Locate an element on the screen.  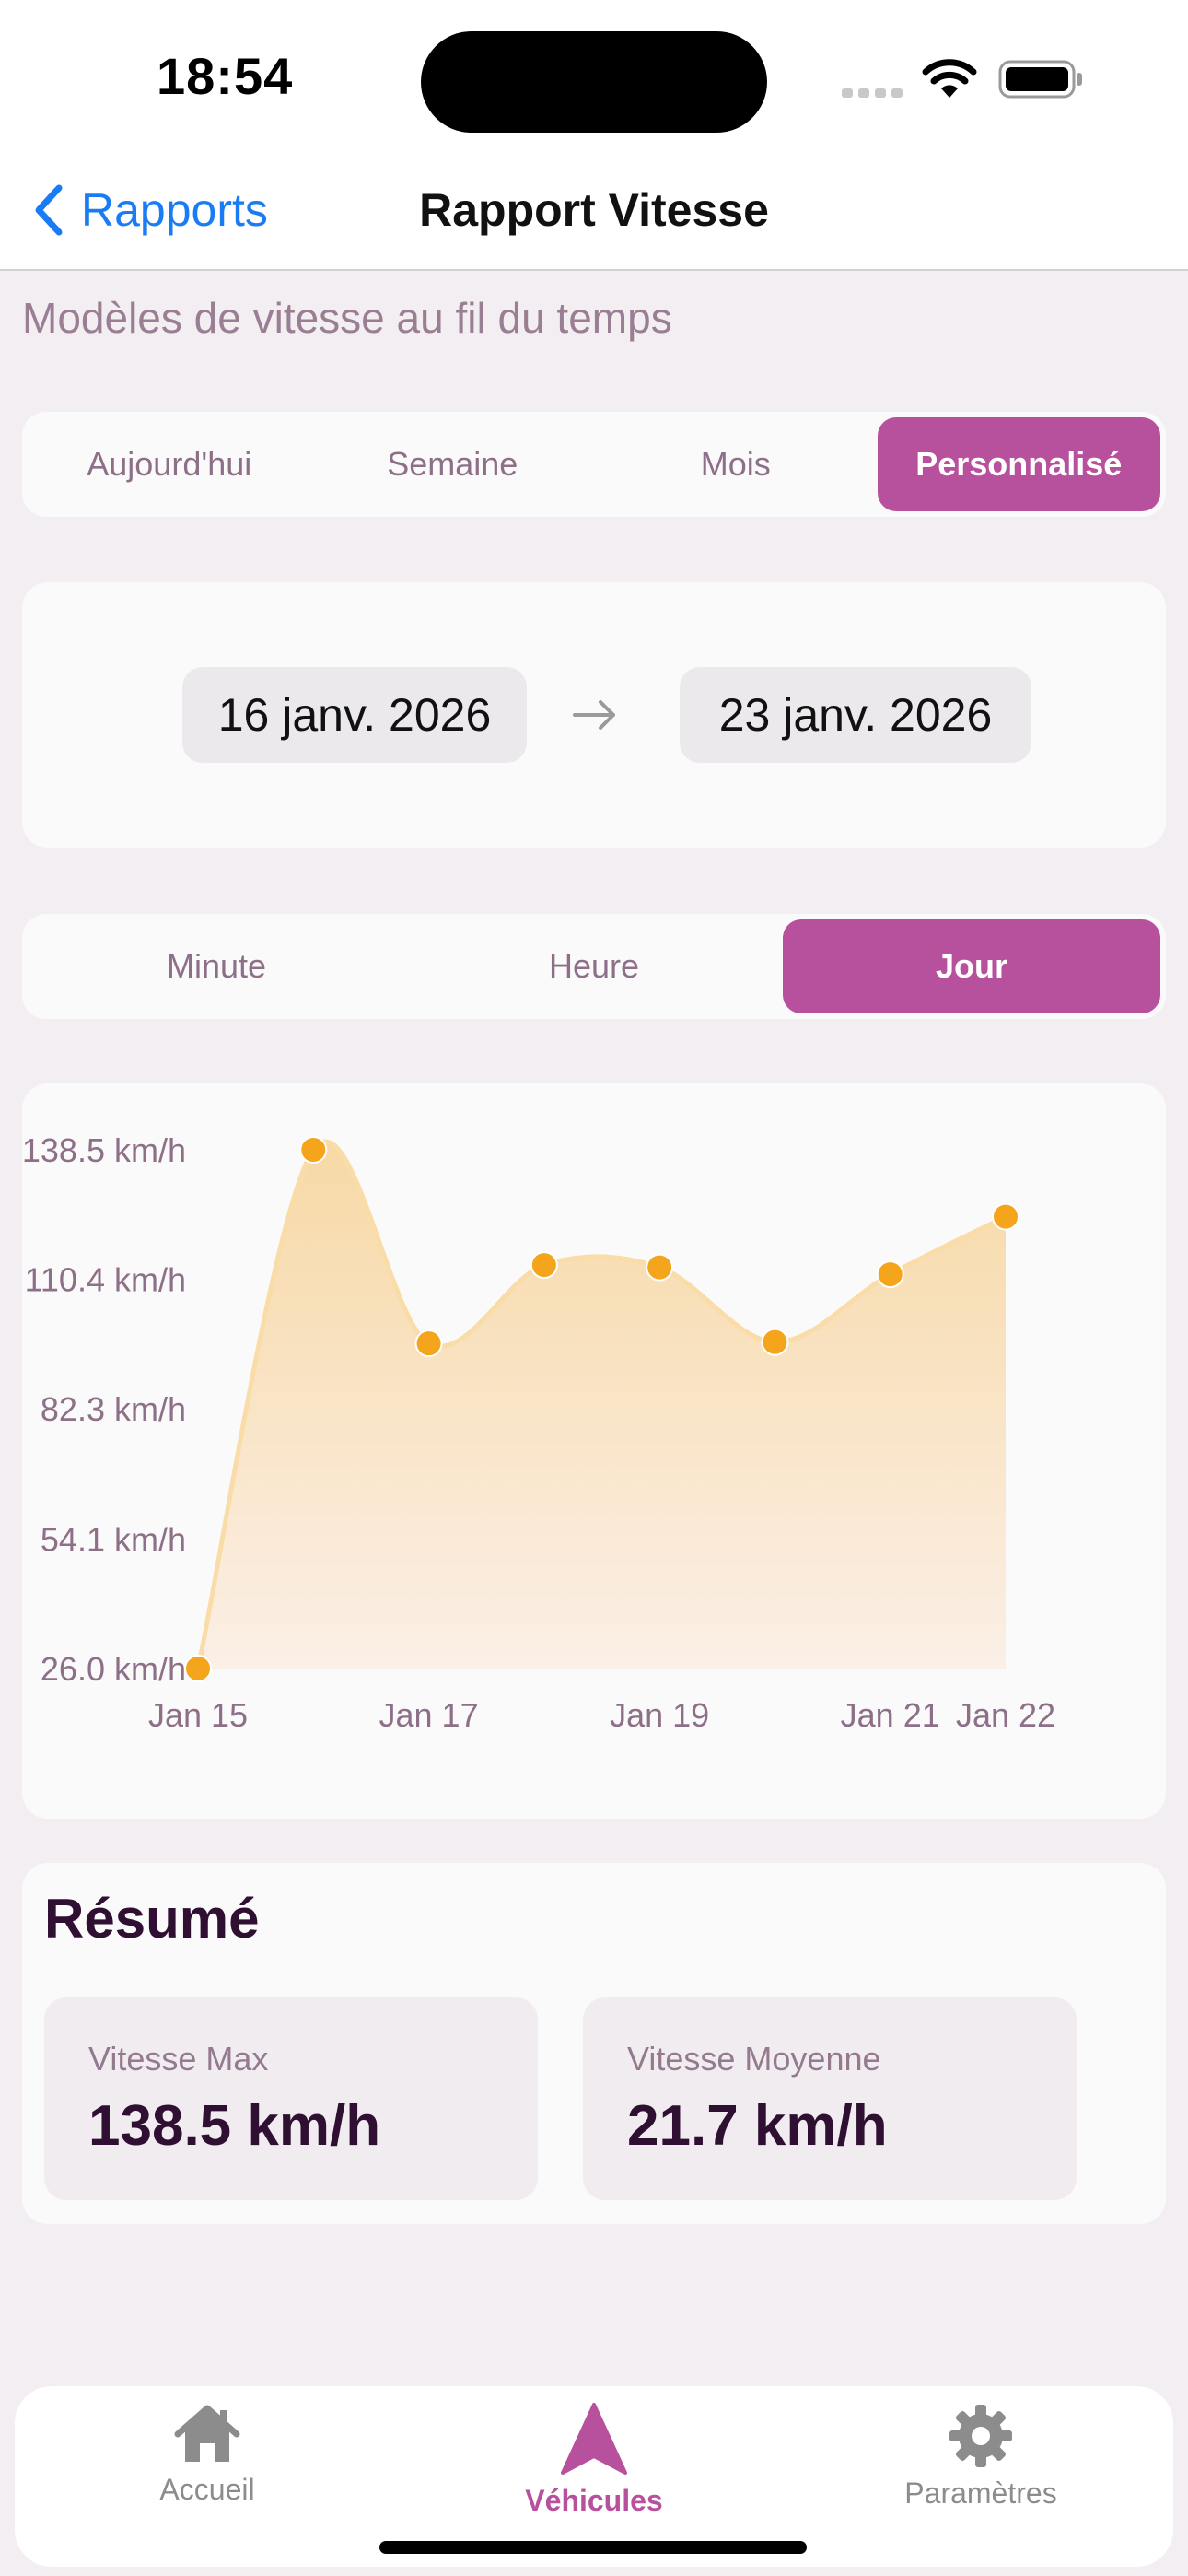
tab-day: Jour is located at coordinates (971, 966).